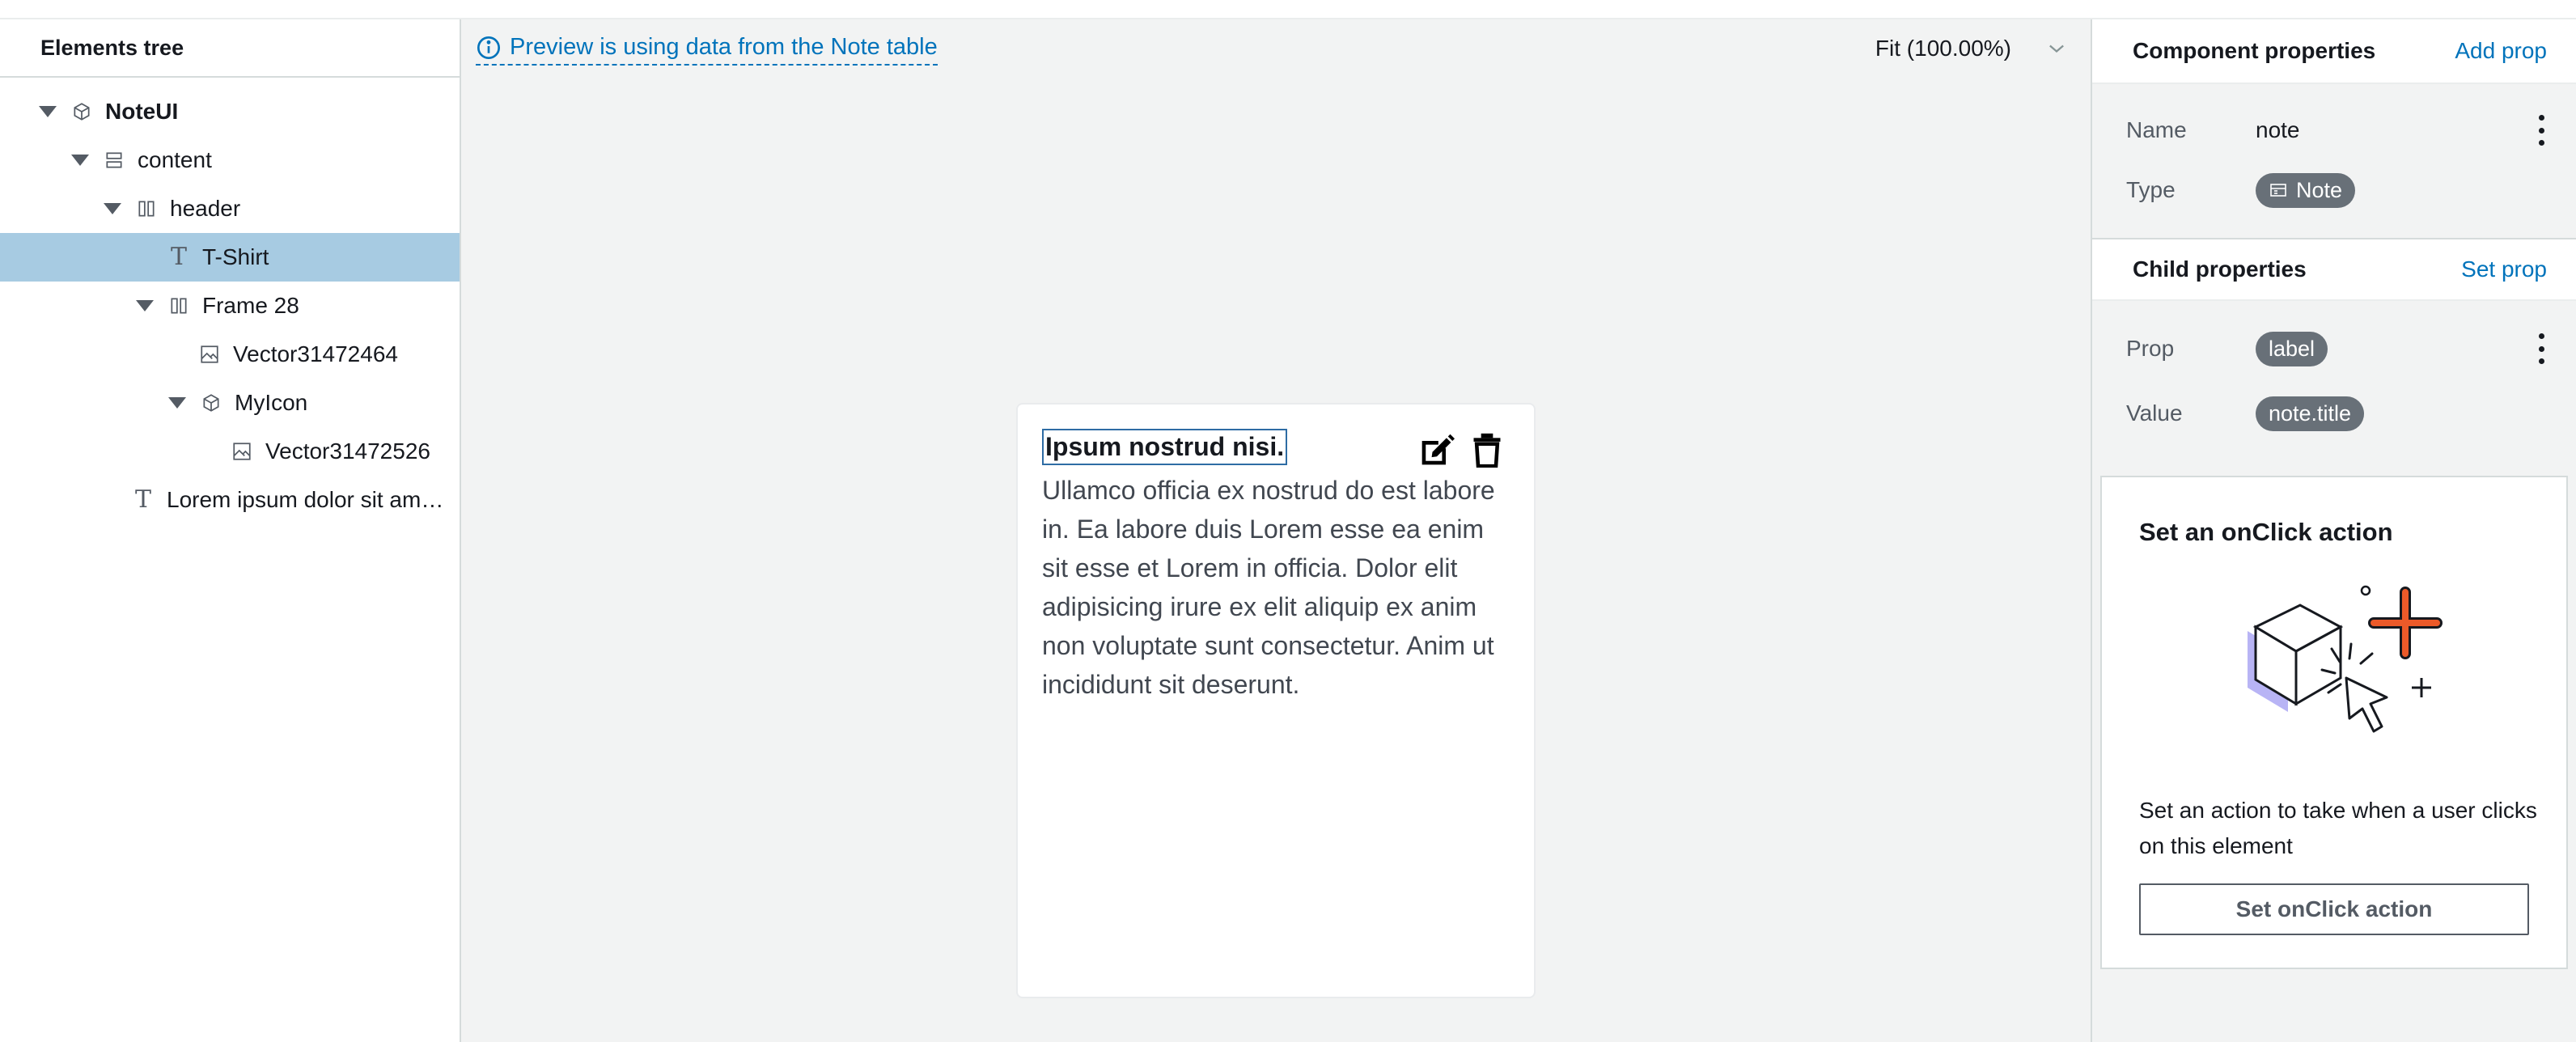 The image size is (2576, 1042). Describe the element at coordinates (2056, 48) in the screenshot. I see `chevron-down-icon` at that location.